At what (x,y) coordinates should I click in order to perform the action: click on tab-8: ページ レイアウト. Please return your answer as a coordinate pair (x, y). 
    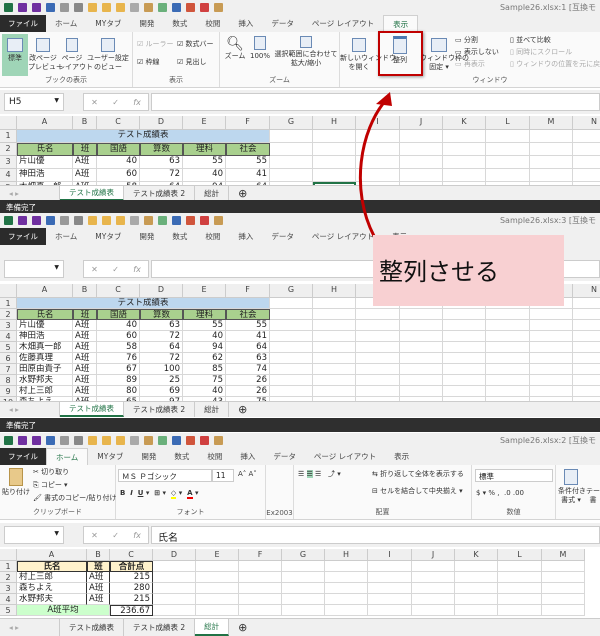
    Looking at the image, I should click on (343, 236).